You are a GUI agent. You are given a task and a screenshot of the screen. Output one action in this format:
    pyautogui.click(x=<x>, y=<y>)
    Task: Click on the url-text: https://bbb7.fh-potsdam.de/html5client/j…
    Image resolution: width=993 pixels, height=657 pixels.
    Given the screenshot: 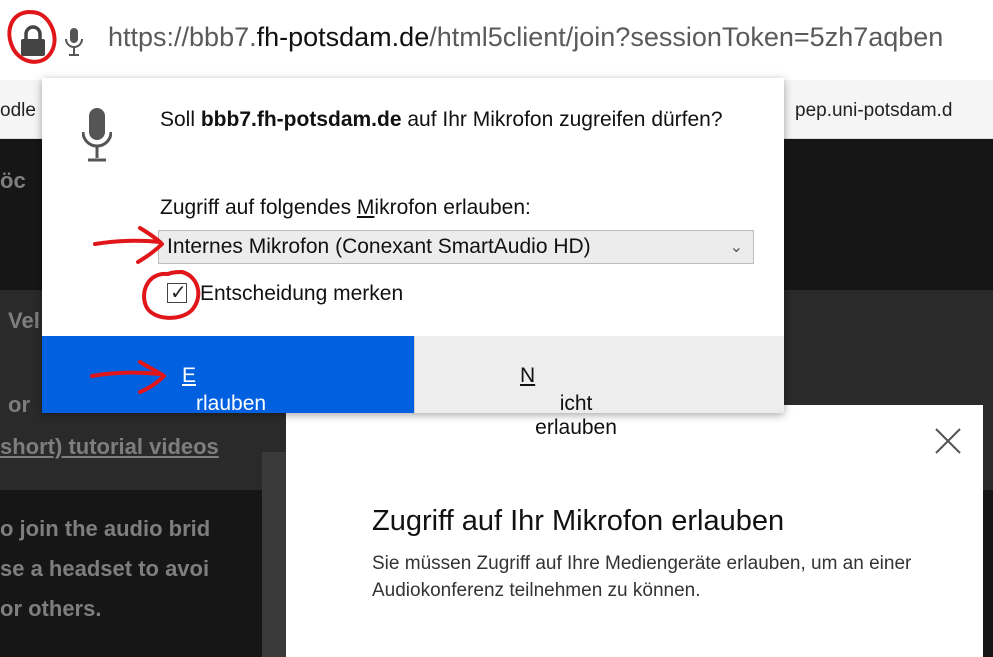 What is the action you would take?
    pyautogui.click(x=525, y=37)
    